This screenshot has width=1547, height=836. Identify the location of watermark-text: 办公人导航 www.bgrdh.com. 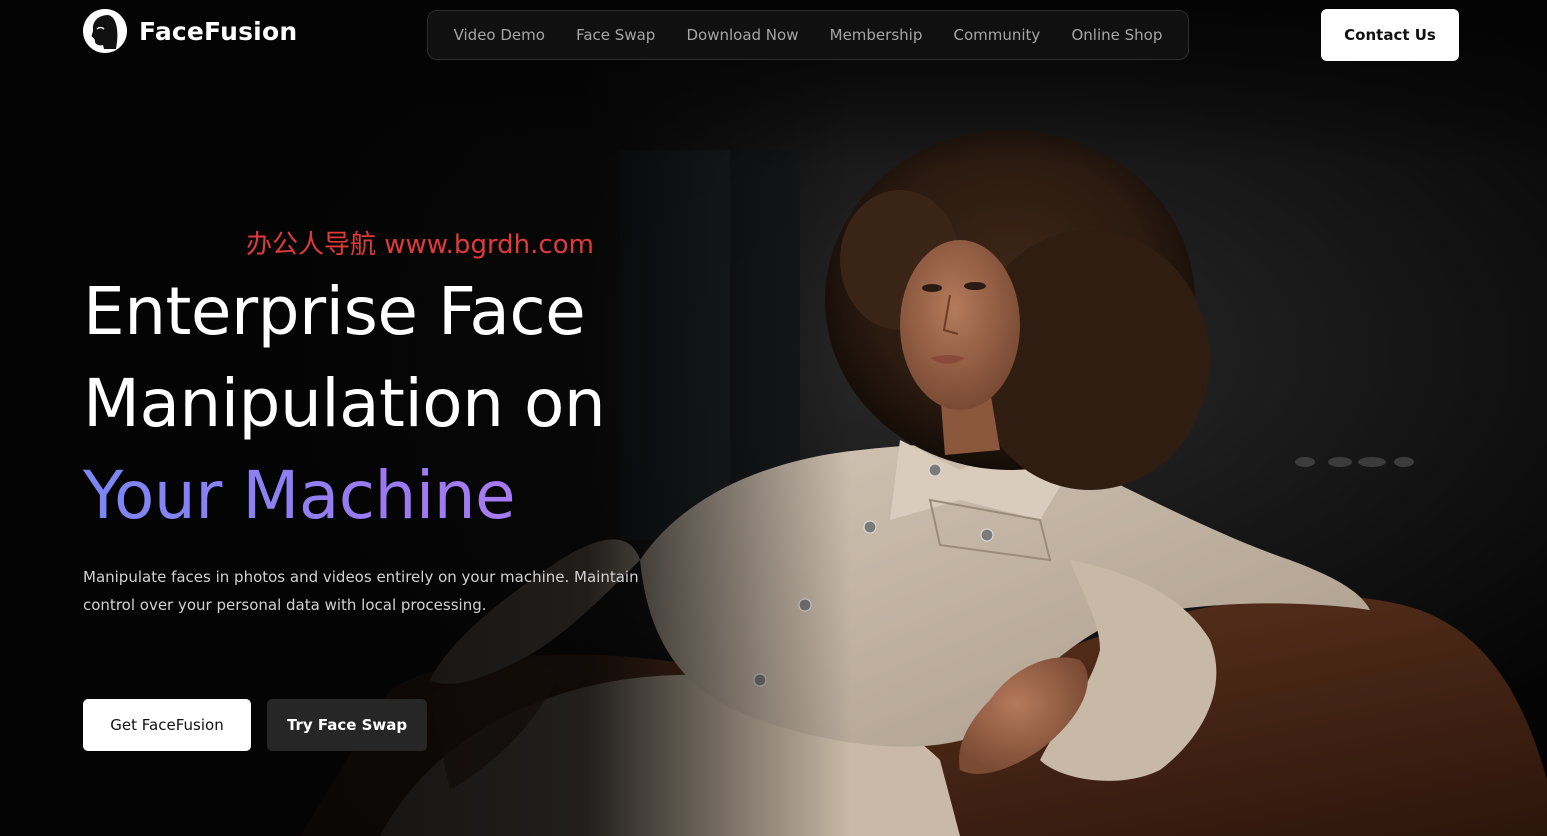
(420, 245).